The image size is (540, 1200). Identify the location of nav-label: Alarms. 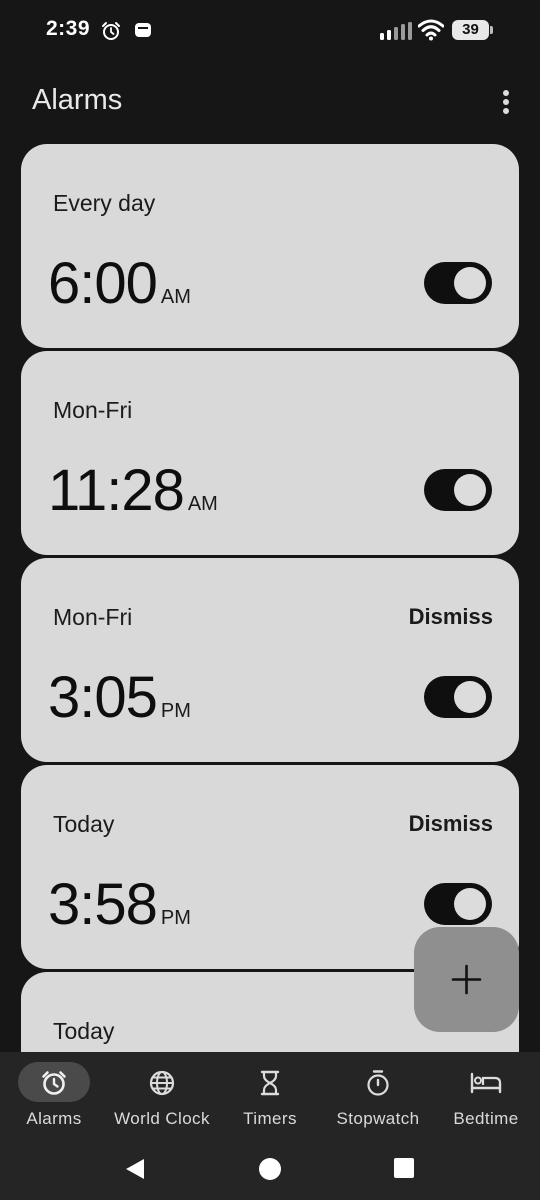
(54, 1118).